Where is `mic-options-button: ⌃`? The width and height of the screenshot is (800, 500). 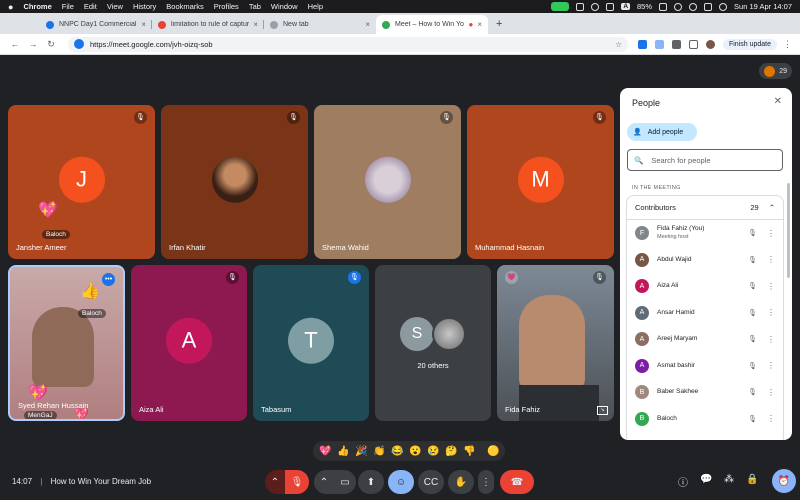
mic-options-button: ⌃ is located at coordinates (275, 482).